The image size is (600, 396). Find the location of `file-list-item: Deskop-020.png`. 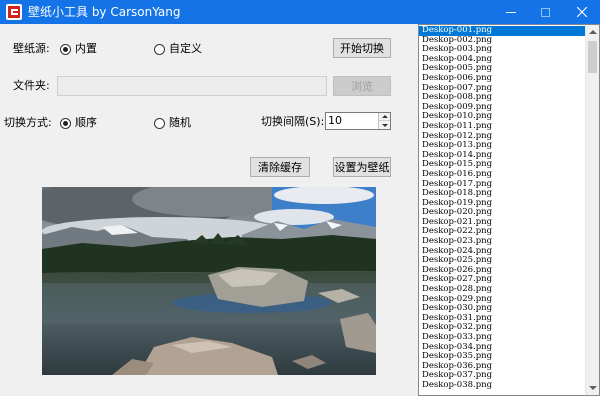

file-list-item: Deskop-020.png is located at coordinates (502, 213).